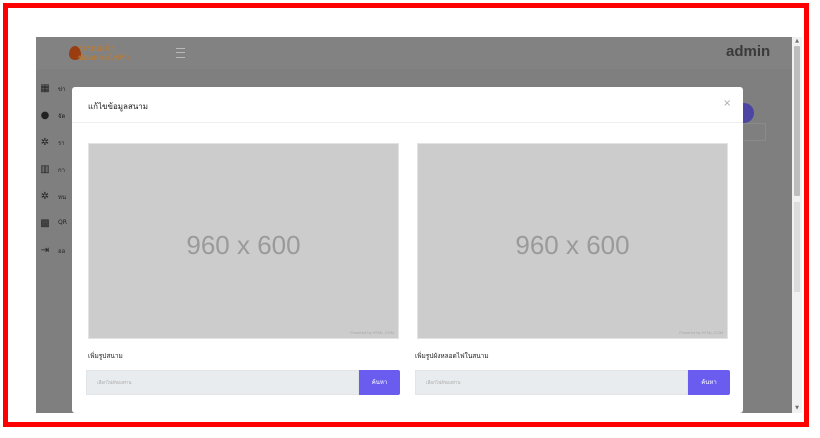 This screenshot has width=820, height=438. What do you see at coordinates (551, 382) in the screenshot?
I see `lighting-image-file-input: เลือกไฟล์ของท่าน` at bounding box center [551, 382].